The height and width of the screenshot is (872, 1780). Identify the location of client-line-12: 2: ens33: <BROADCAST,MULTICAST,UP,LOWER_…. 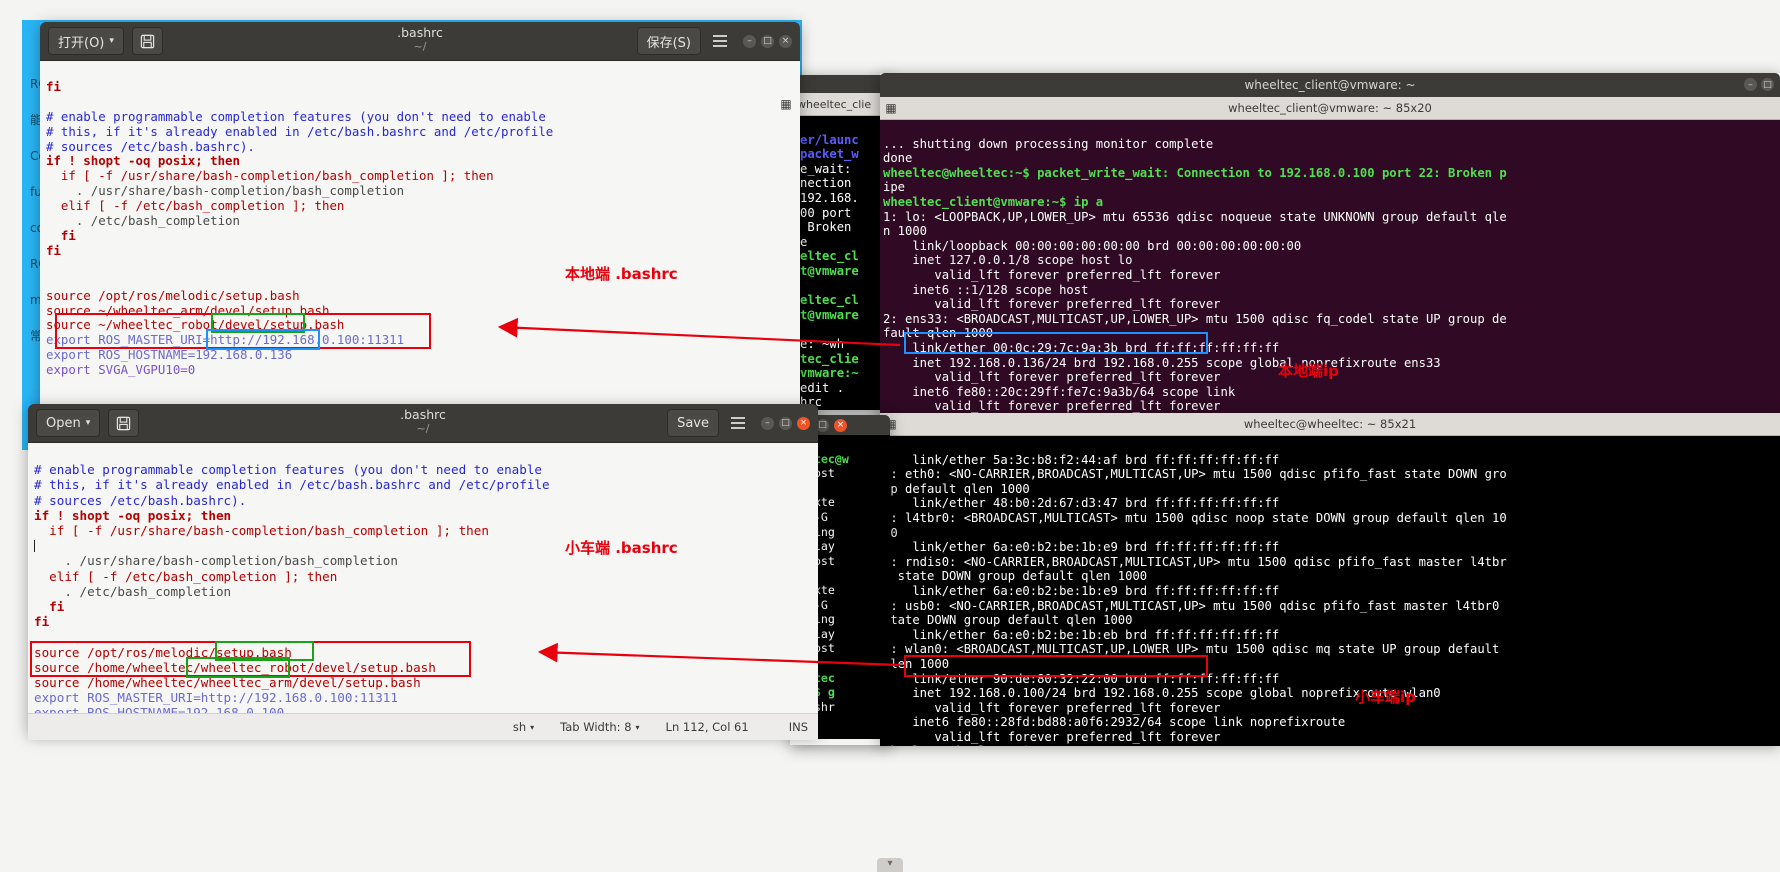
(1195, 318).